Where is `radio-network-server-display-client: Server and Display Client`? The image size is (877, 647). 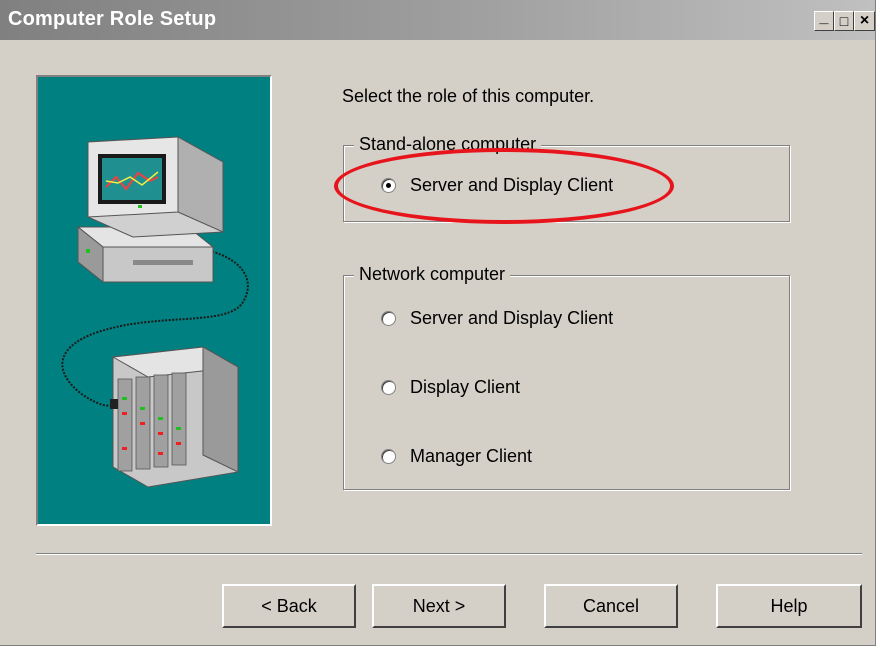 radio-network-server-display-client: Server and Display Client is located at coordinates (497, 318).